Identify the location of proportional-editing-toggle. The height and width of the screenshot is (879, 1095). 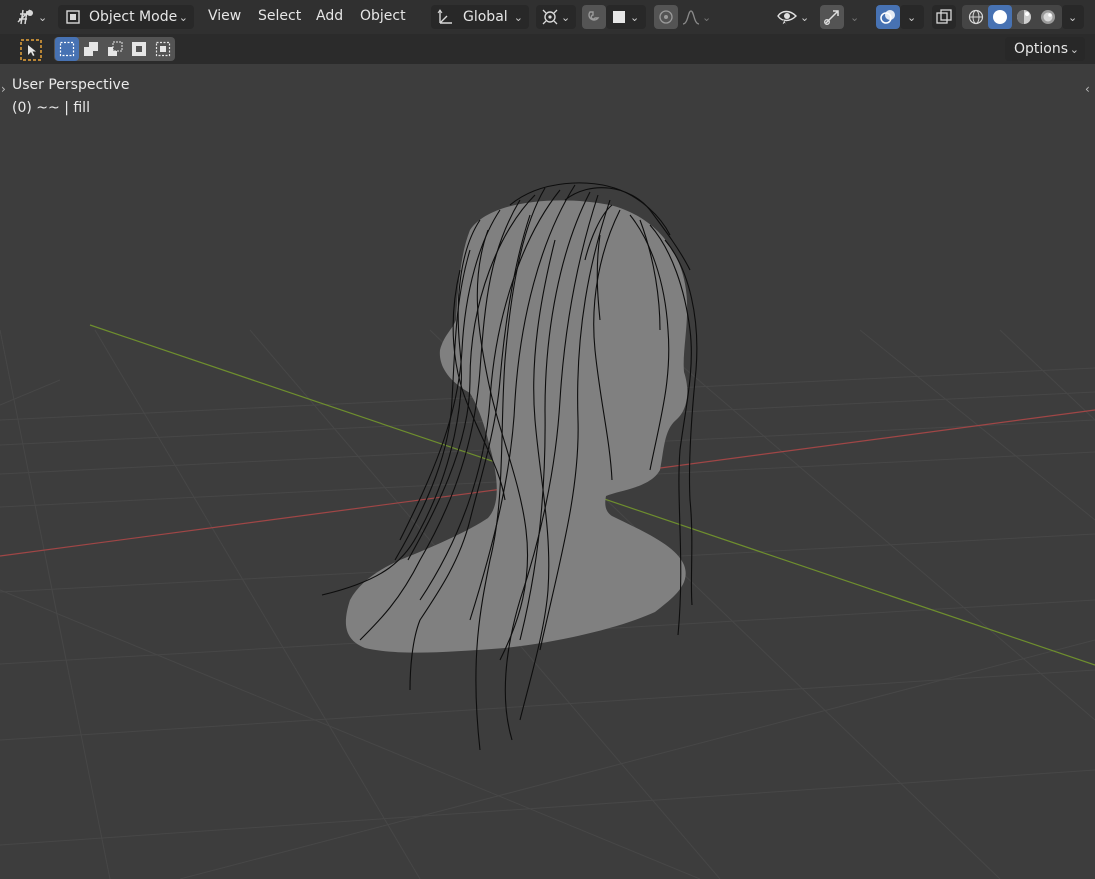
(666, 17).